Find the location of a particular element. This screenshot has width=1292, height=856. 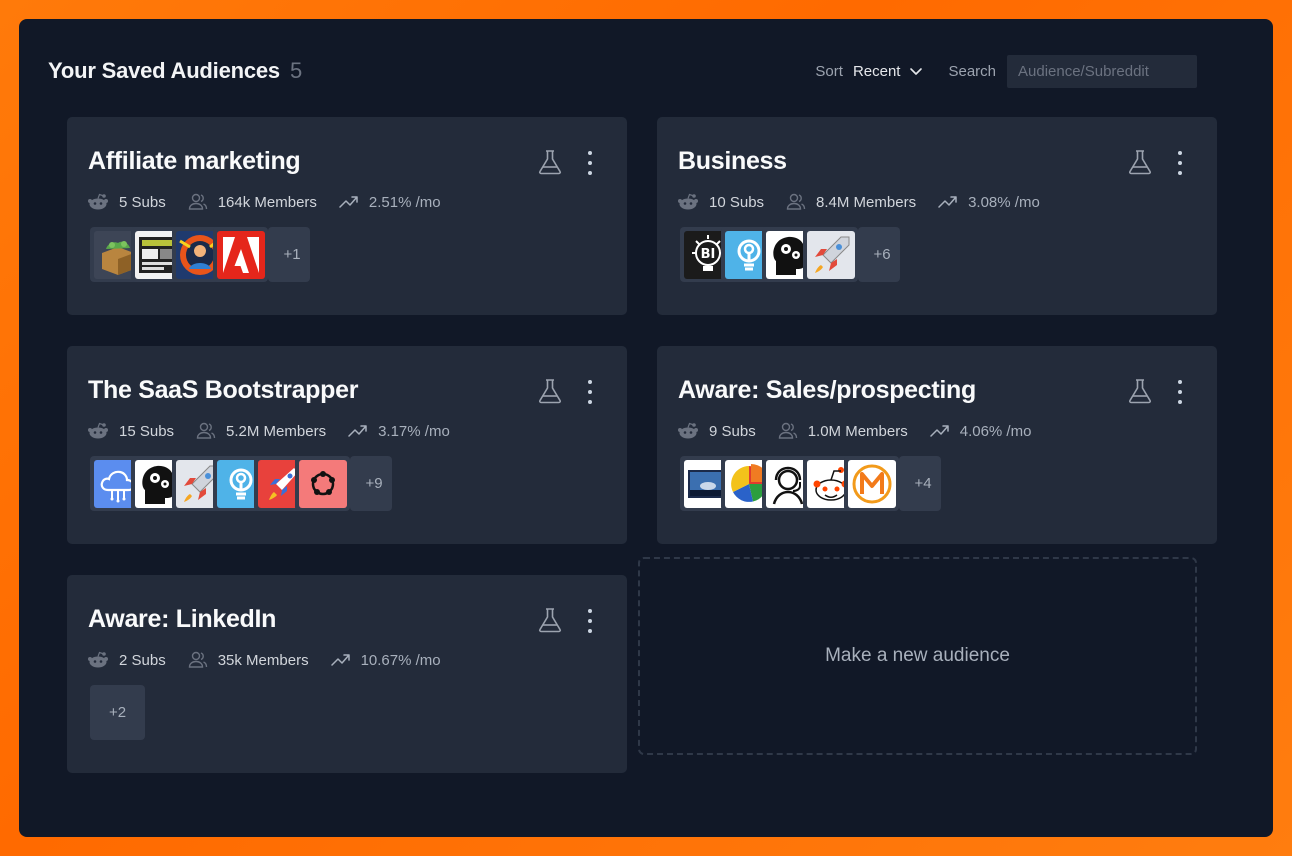

members-count: 8.4M Members is located at coordinates (866, 202).